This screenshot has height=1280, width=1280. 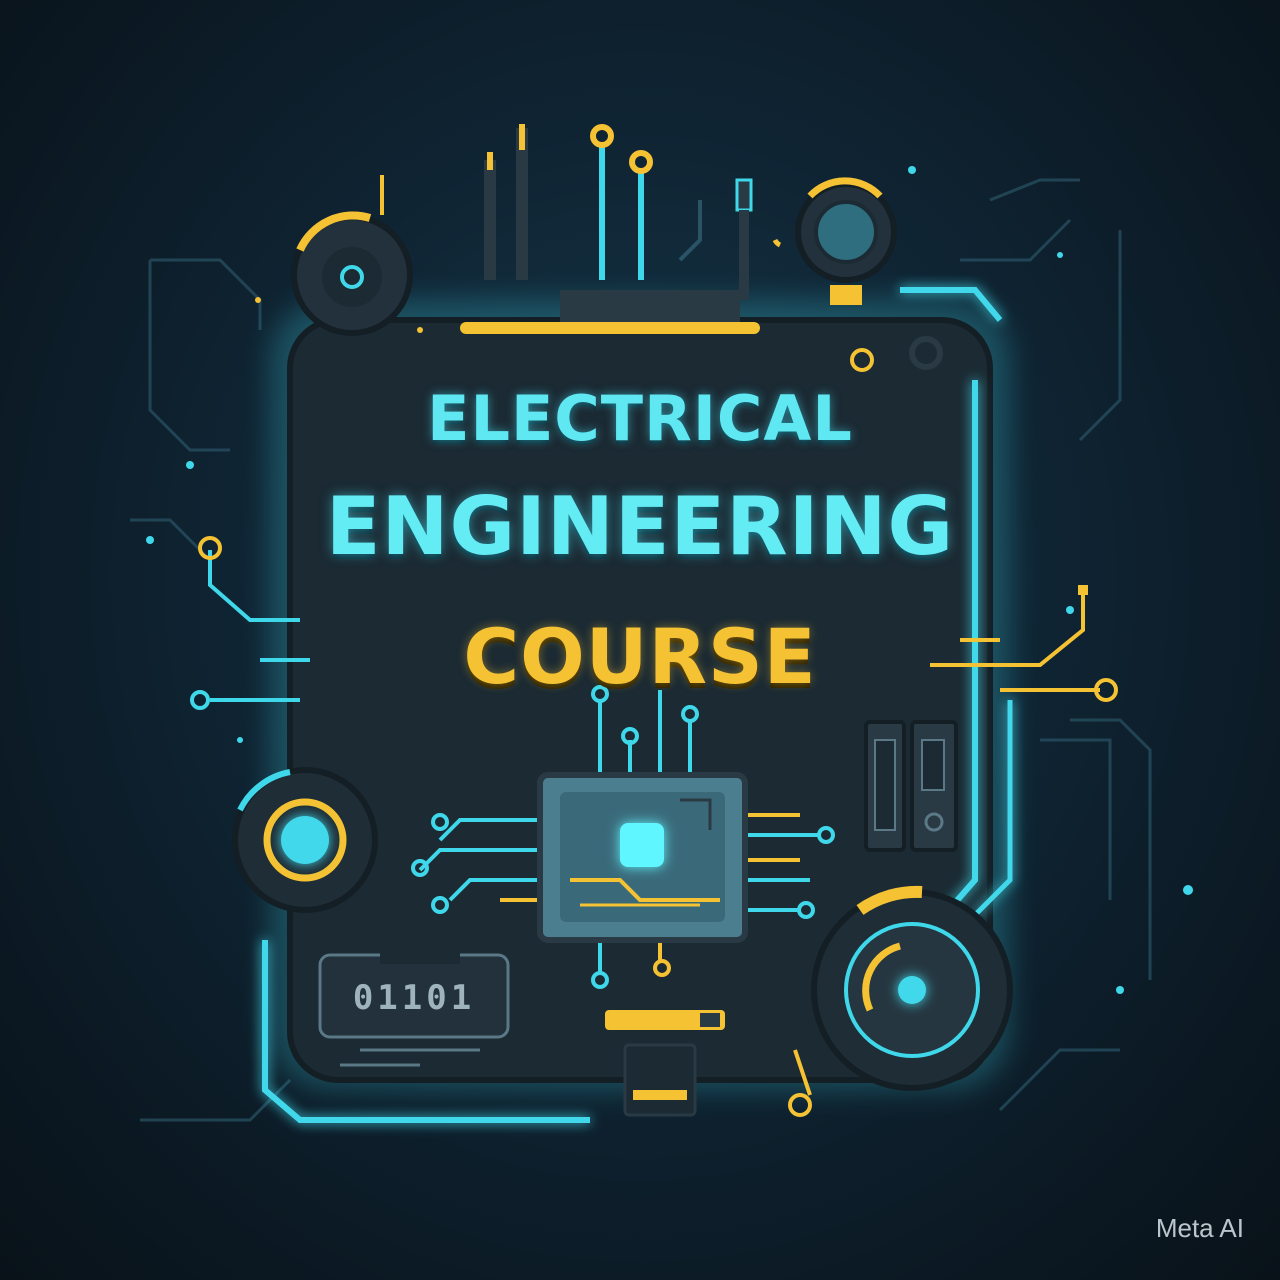 I want to click on speaker-icon, so click(x=352, y=273).